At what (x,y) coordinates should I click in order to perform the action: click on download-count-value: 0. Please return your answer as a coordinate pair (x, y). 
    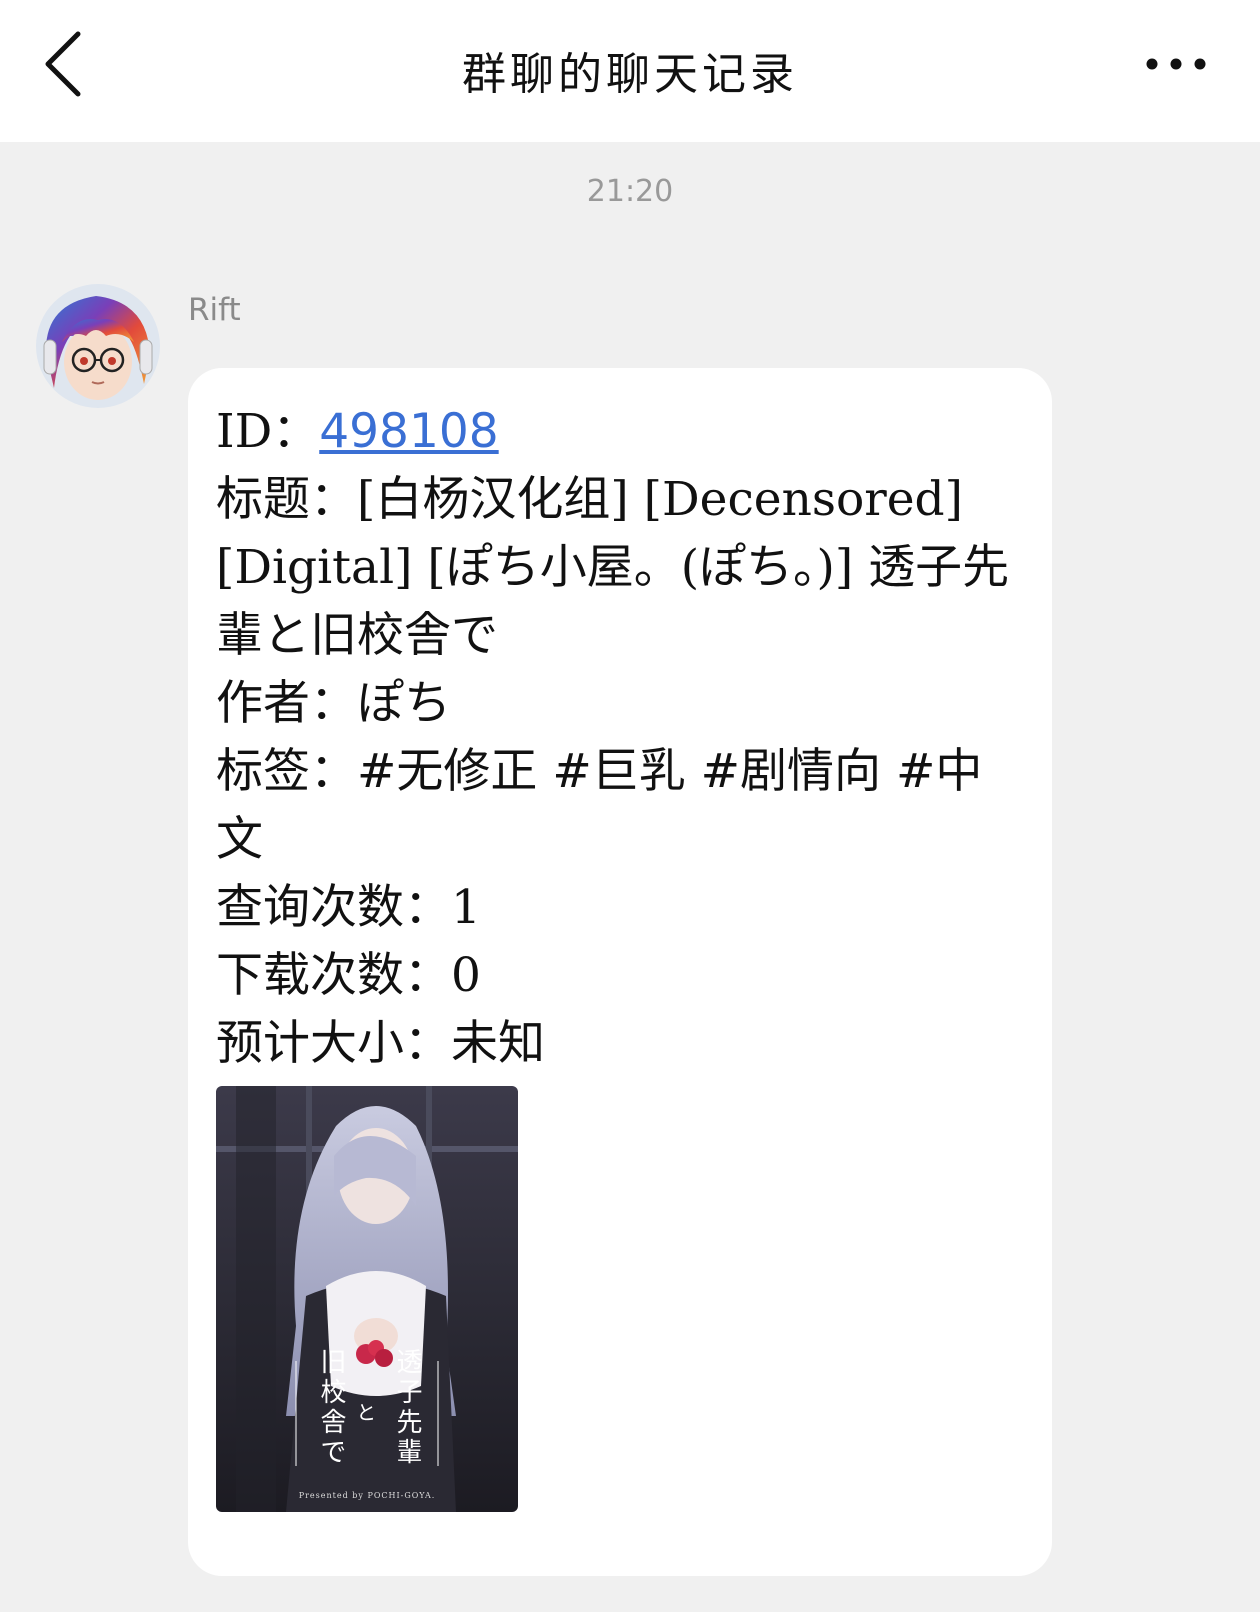
    Looking at the image, I should click on (466, 975).